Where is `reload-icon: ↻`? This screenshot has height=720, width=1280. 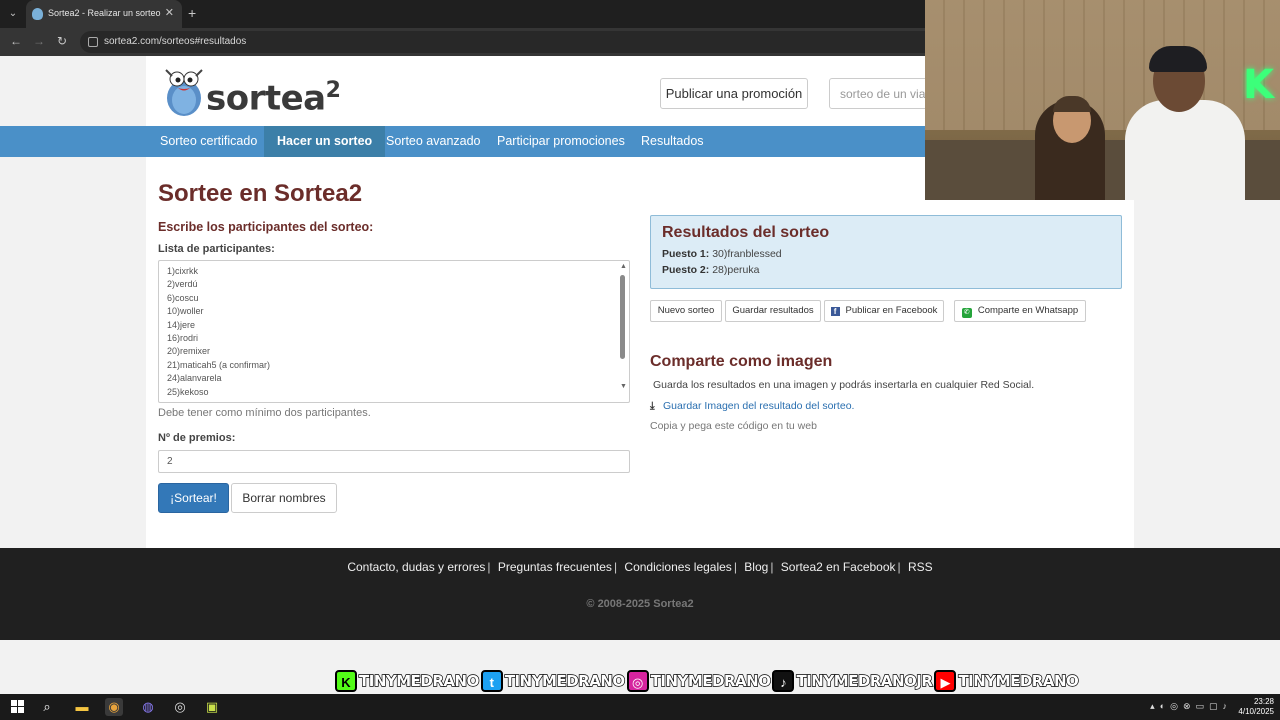
reload-icon: ↻ is located at coordinates (62, 41).